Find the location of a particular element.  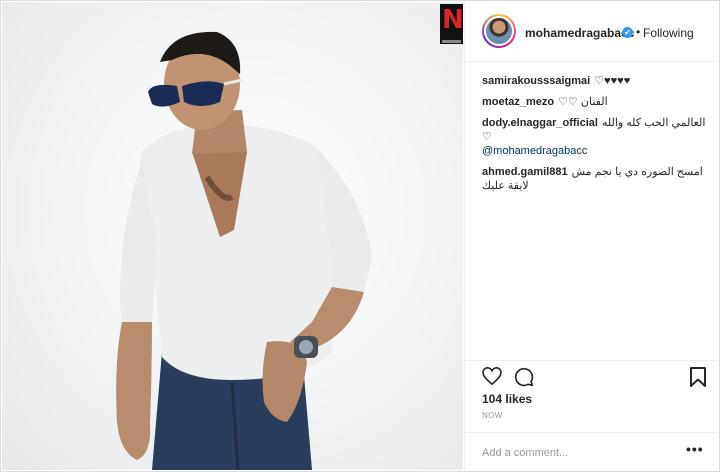

following-button: Following is located at coordinates (668, 33).